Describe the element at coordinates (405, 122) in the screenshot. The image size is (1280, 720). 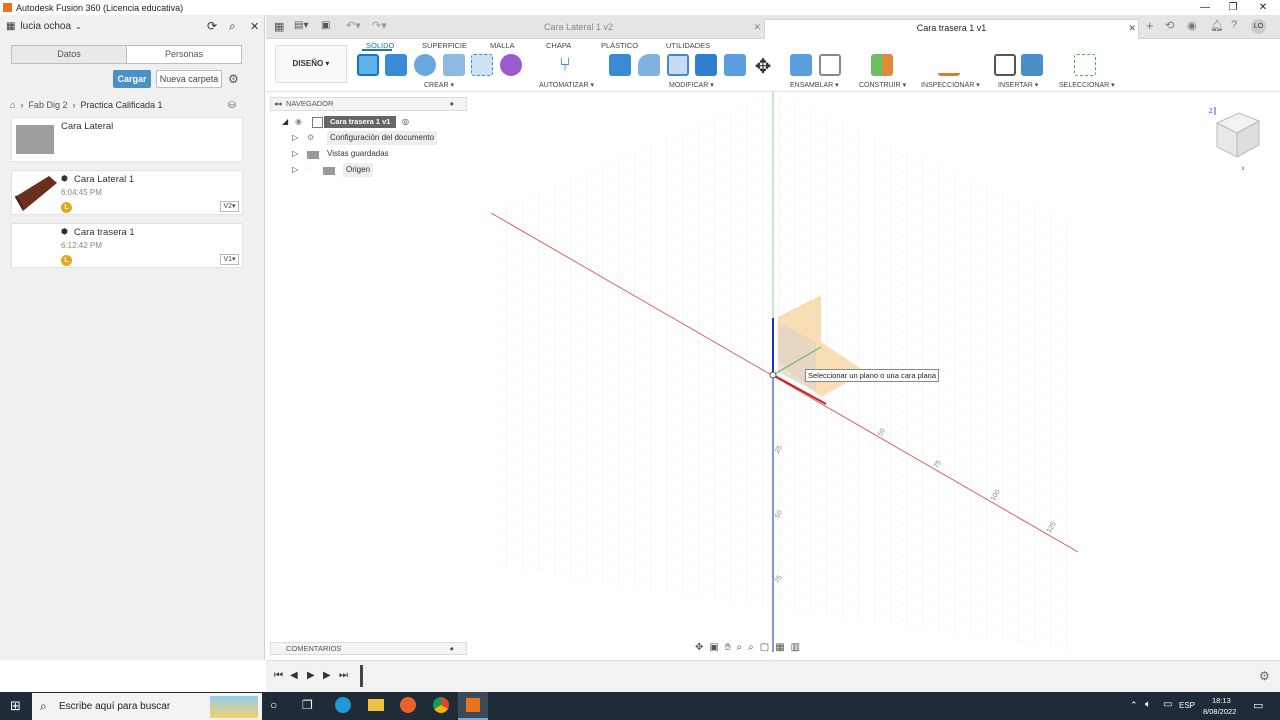
I see `activate-icon: ◎` at that location.